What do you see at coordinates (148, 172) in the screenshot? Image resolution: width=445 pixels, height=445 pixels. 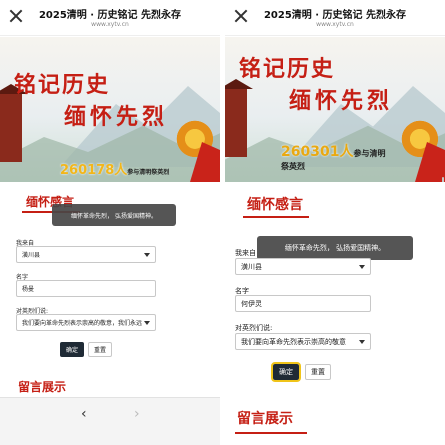 I see `count-suffix: 参与清明祭英烈` at bounding box center [148, 172].